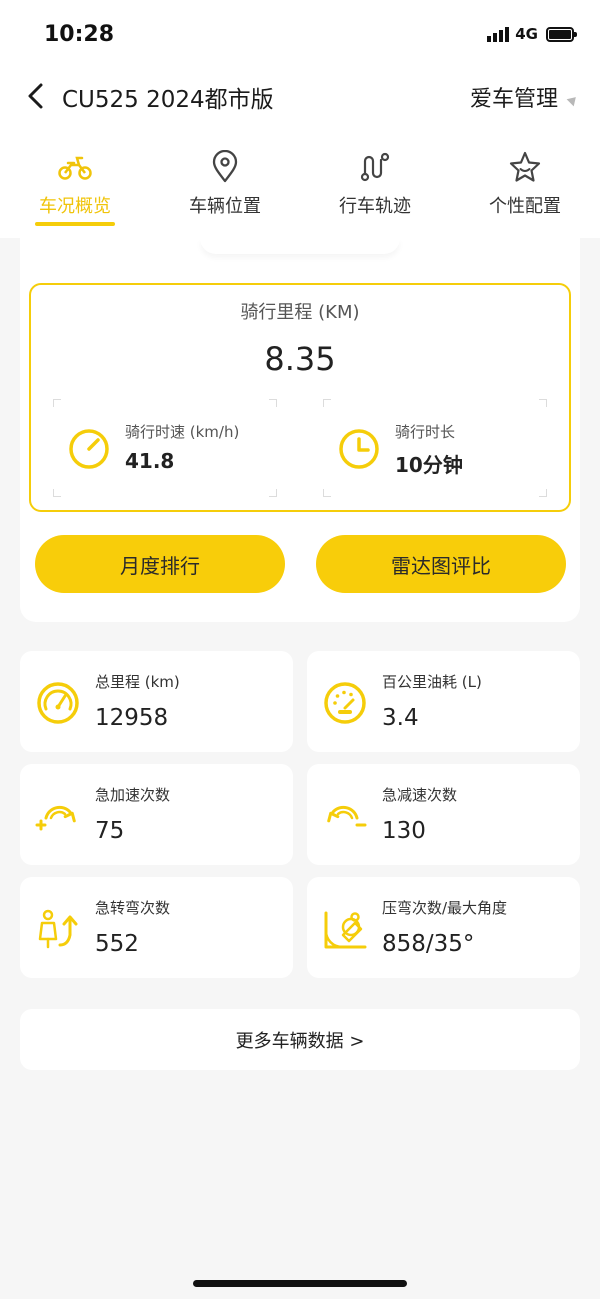  What do you see at coordinates (561, 34) in the screenshot?
I see `battery-icon` at bounding box center [561, 34].